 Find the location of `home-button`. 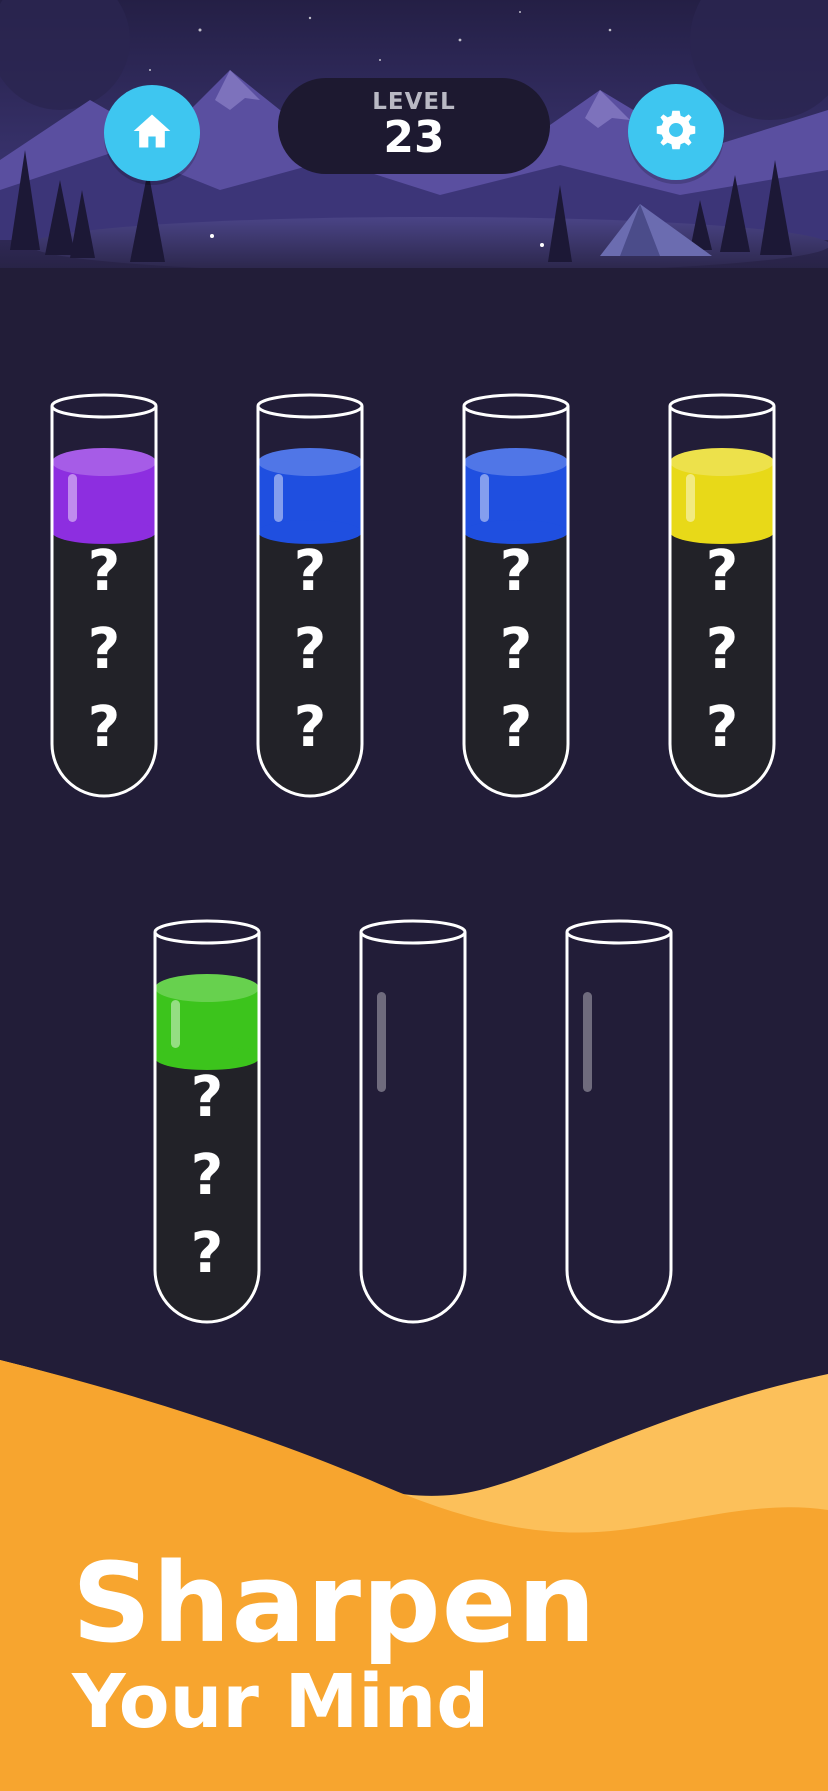

home-button is located at coordinates (152, 133).